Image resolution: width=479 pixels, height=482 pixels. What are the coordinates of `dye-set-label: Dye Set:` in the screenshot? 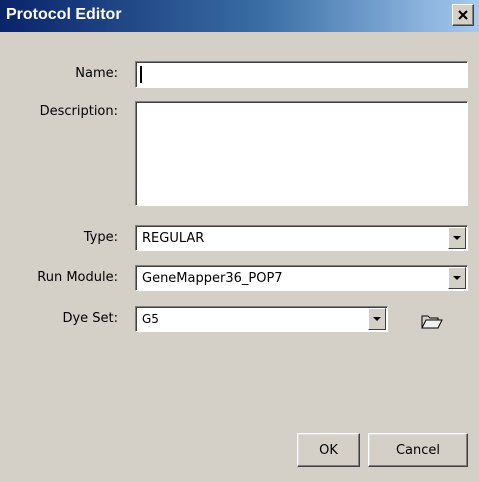 It's located at (90, 318).